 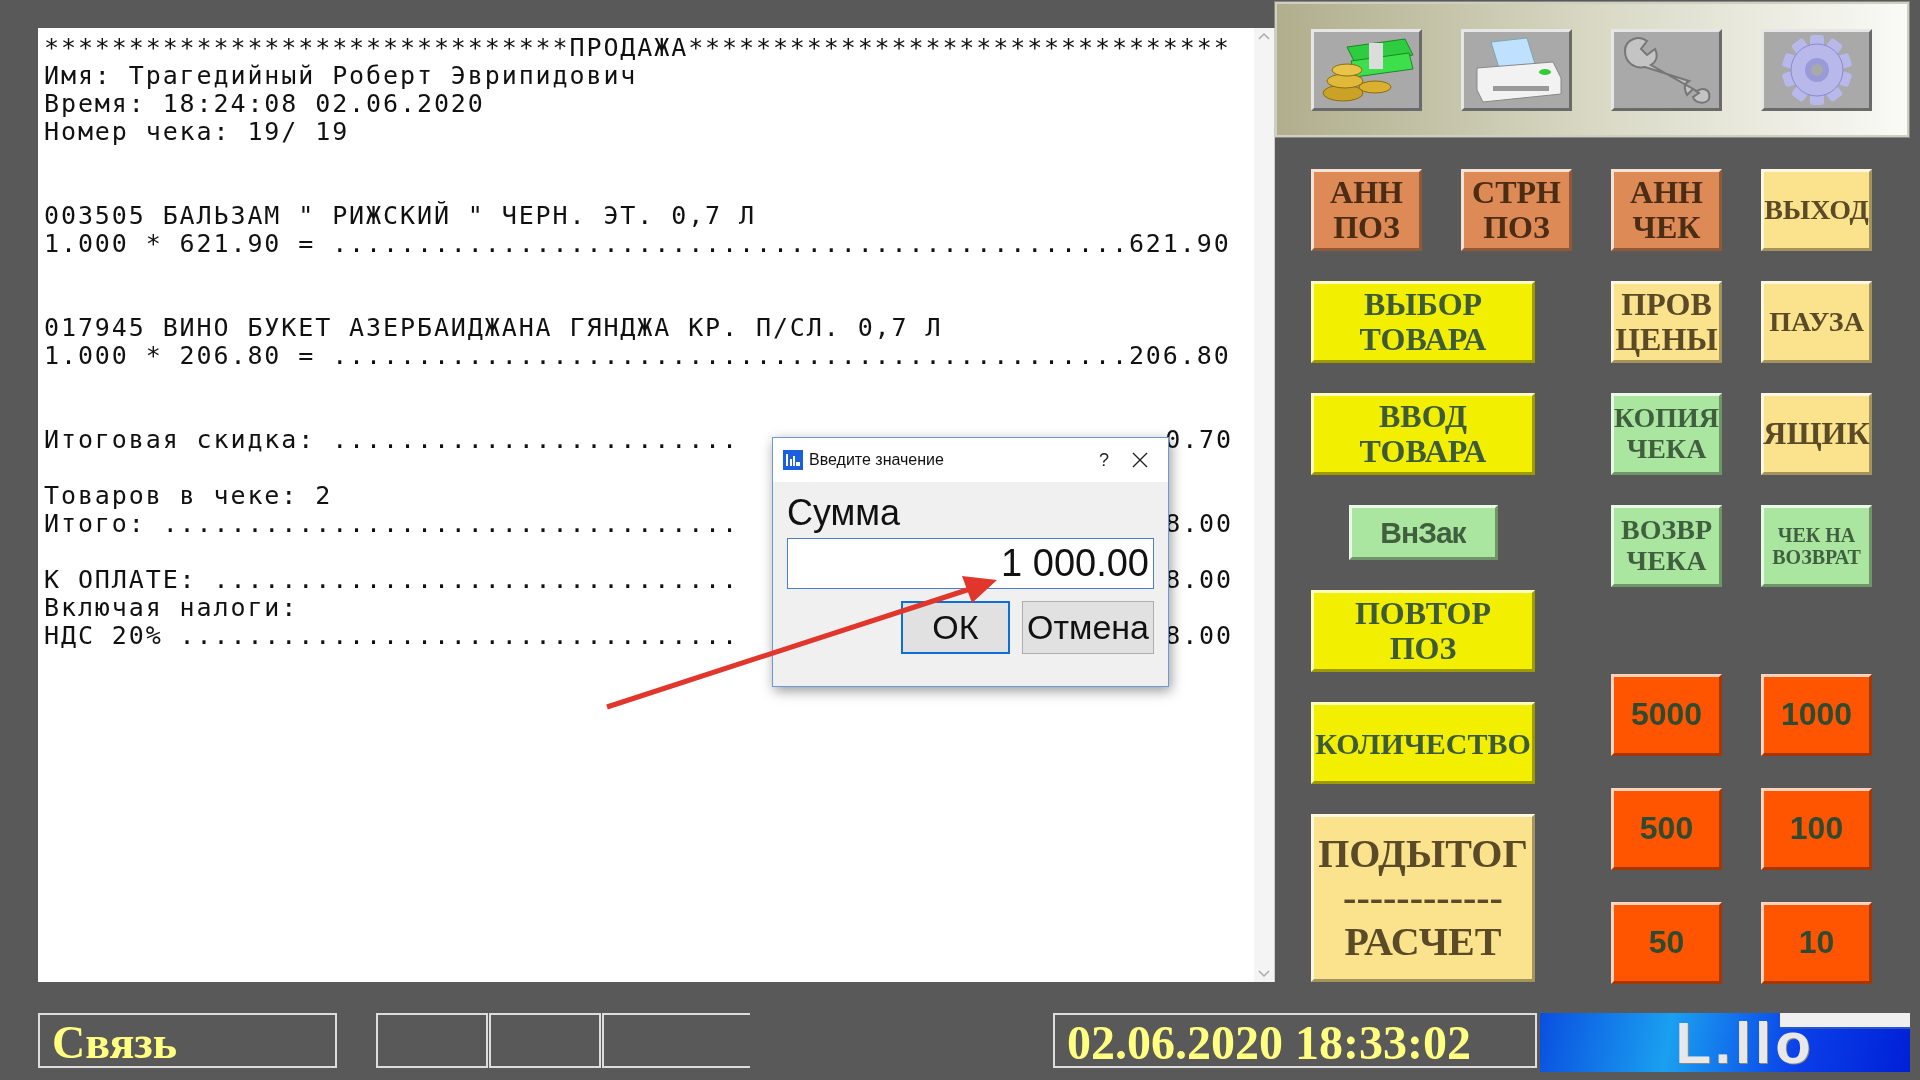 I want to click on key-button: ВЫХОД, so click(x=1816, y=210).